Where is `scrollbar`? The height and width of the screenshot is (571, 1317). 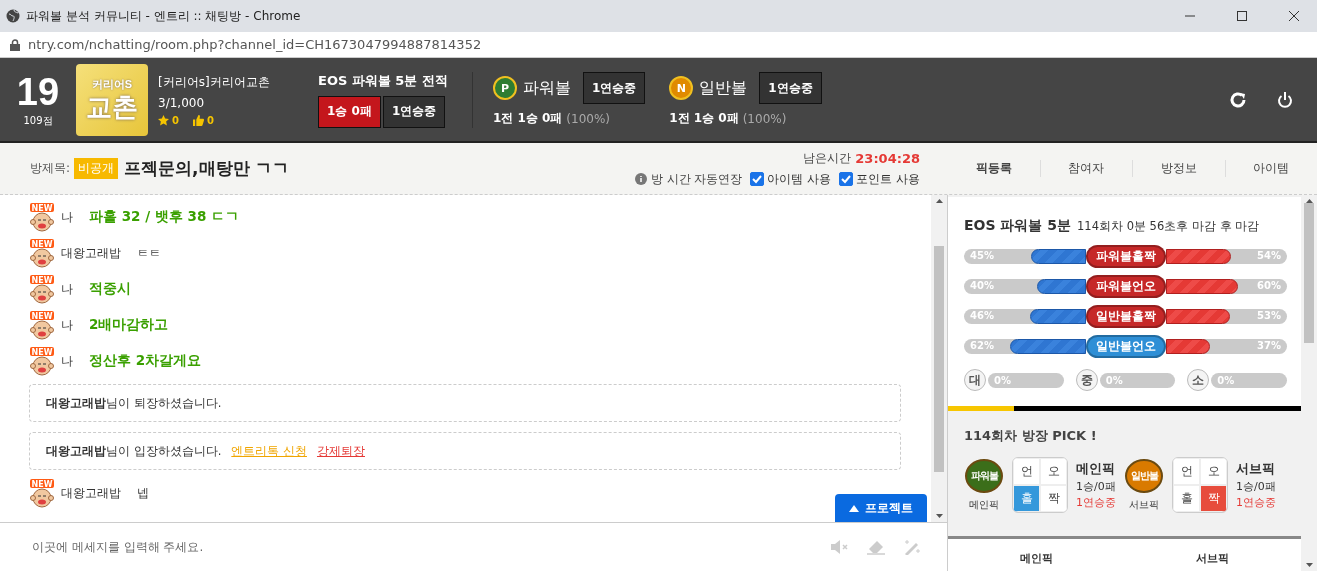 scrollbar is located at coordinates (939, 358).